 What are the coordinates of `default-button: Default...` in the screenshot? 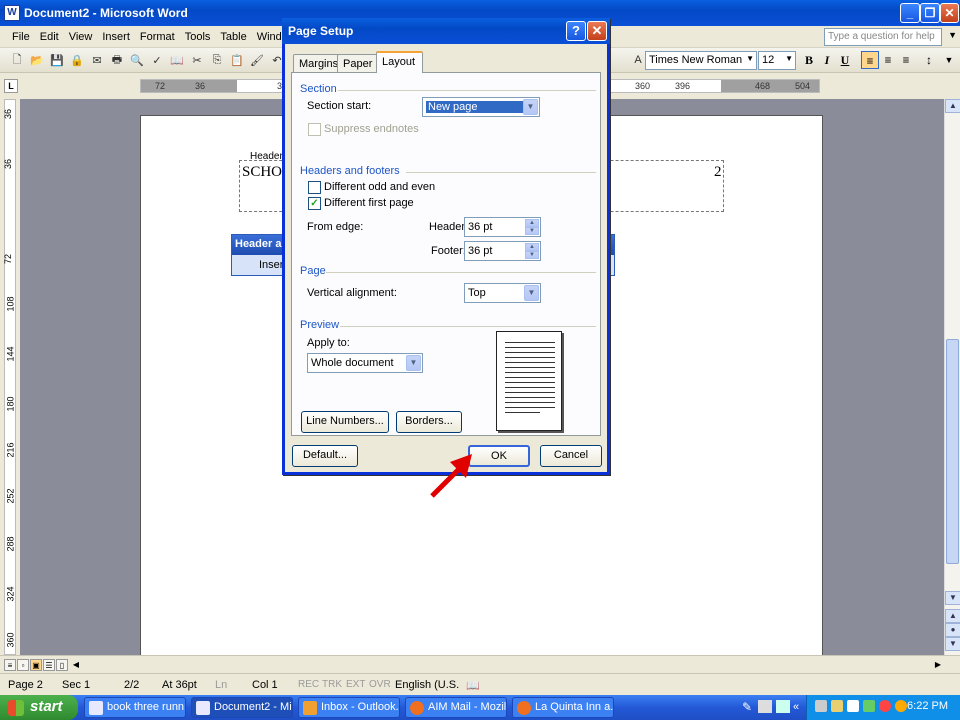 It's located at (325, 456).